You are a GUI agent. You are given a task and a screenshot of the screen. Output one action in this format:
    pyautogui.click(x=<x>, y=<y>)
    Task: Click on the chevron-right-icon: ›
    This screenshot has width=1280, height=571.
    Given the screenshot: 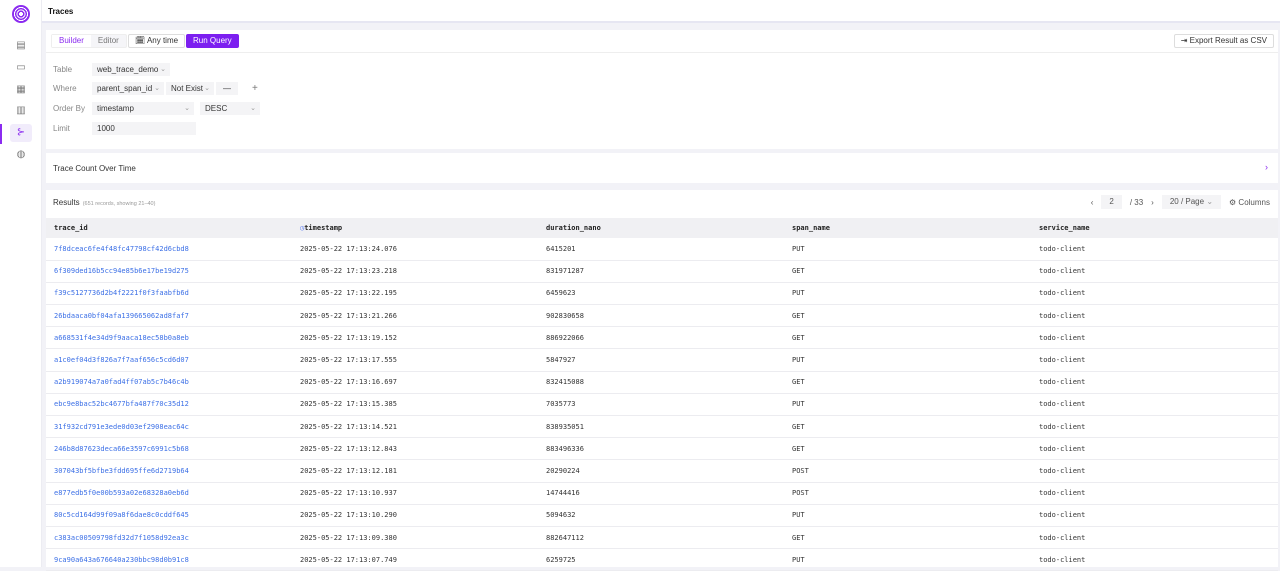 What is the action you would take?
    pyautogui.click(x=1266, y=167)
    